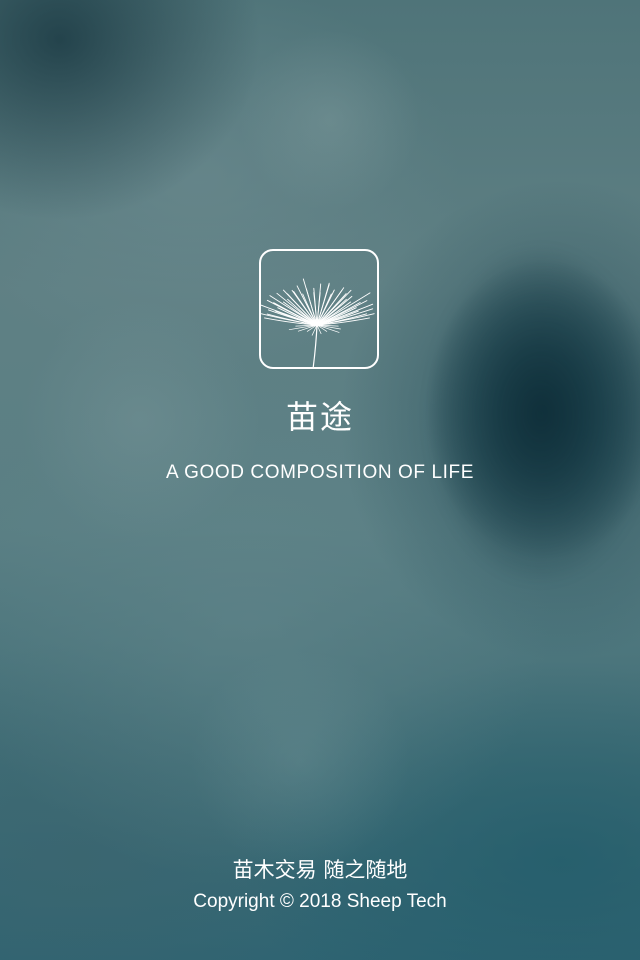 The width and height of the screenshot is (640, 960). What do you see at coordinates (319, 417) in the screenshot?
I see `app-name: 苗途` at bounding box center [319, 417].